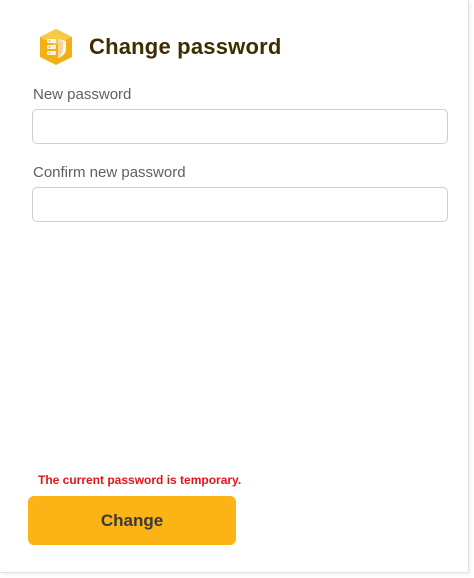 The width and height of the screenshot is (474, 578). I want to click on panel-header: Change password, so click(158, 47).